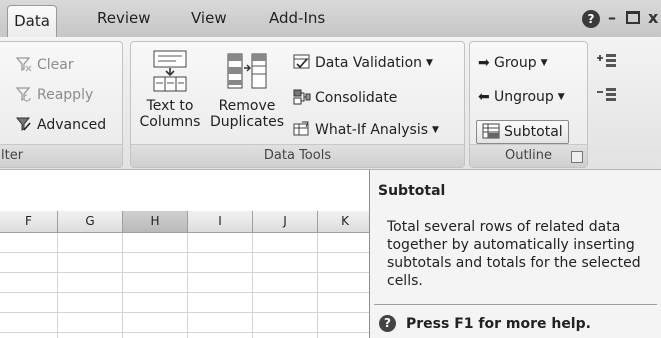 Image resolution: width=661 pixels, height=338 pixels. What do you see at coordinates (301, 61) in the screenshot?
I see `data-validation-icon` at bounding box center [301, 61].